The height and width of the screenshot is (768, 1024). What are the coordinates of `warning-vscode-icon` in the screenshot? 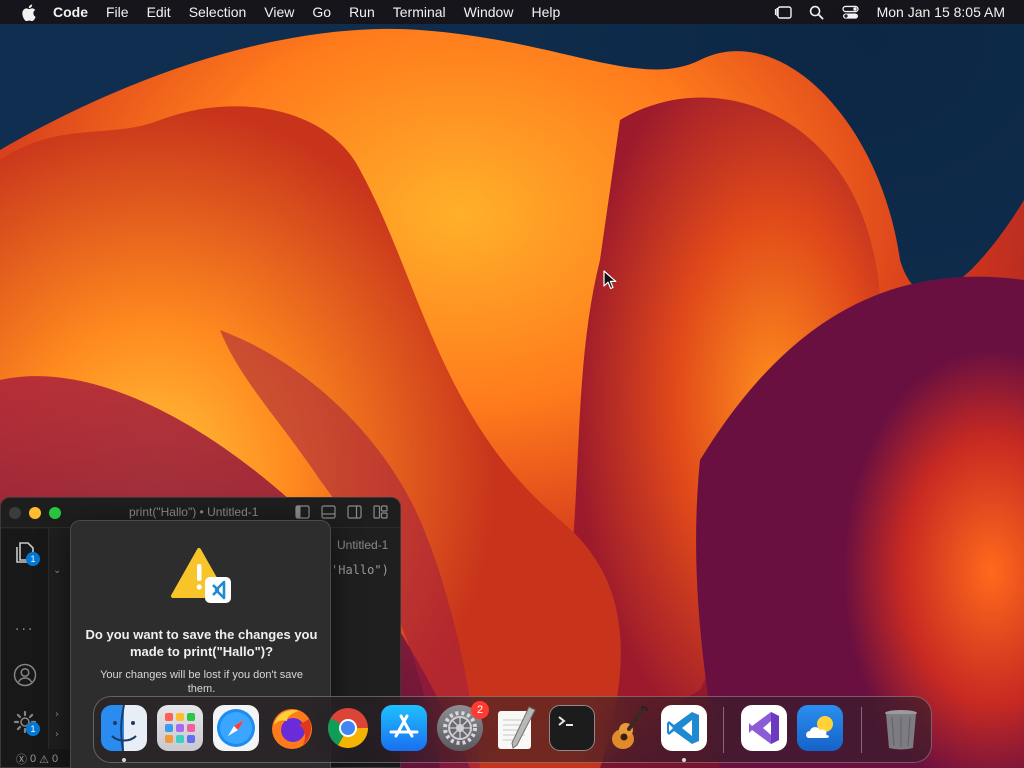 It's located at (201, 575).